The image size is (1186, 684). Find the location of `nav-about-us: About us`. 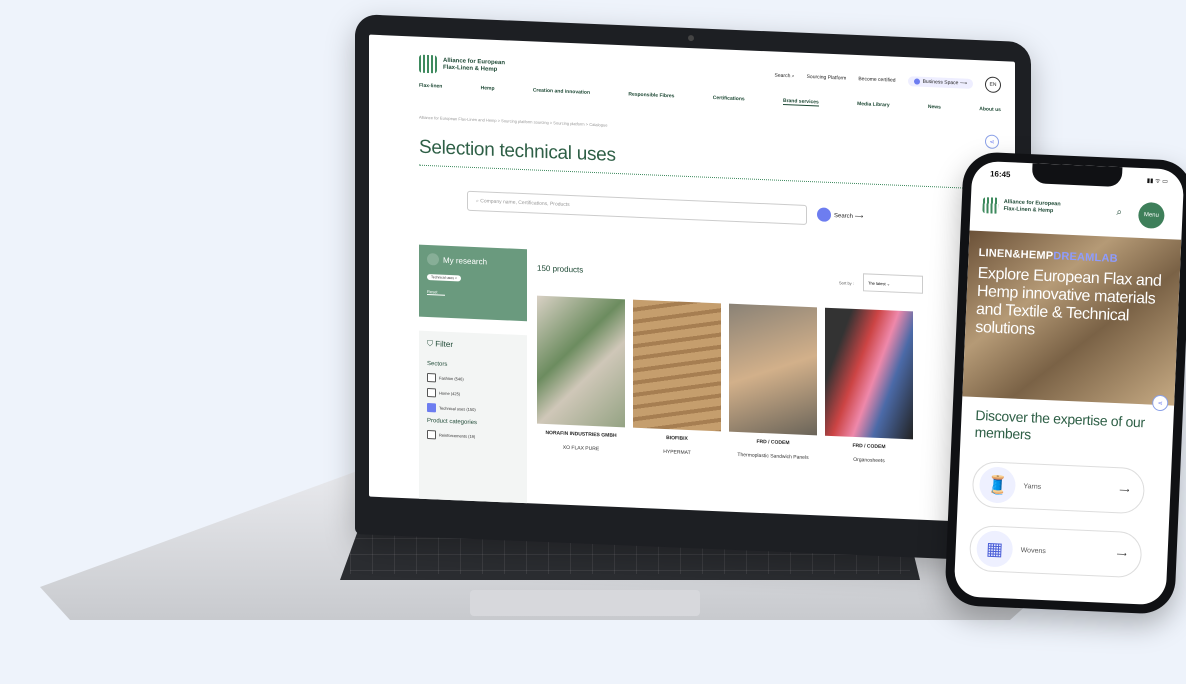

nav-about-us: About us is located at coordinates (990, 110).